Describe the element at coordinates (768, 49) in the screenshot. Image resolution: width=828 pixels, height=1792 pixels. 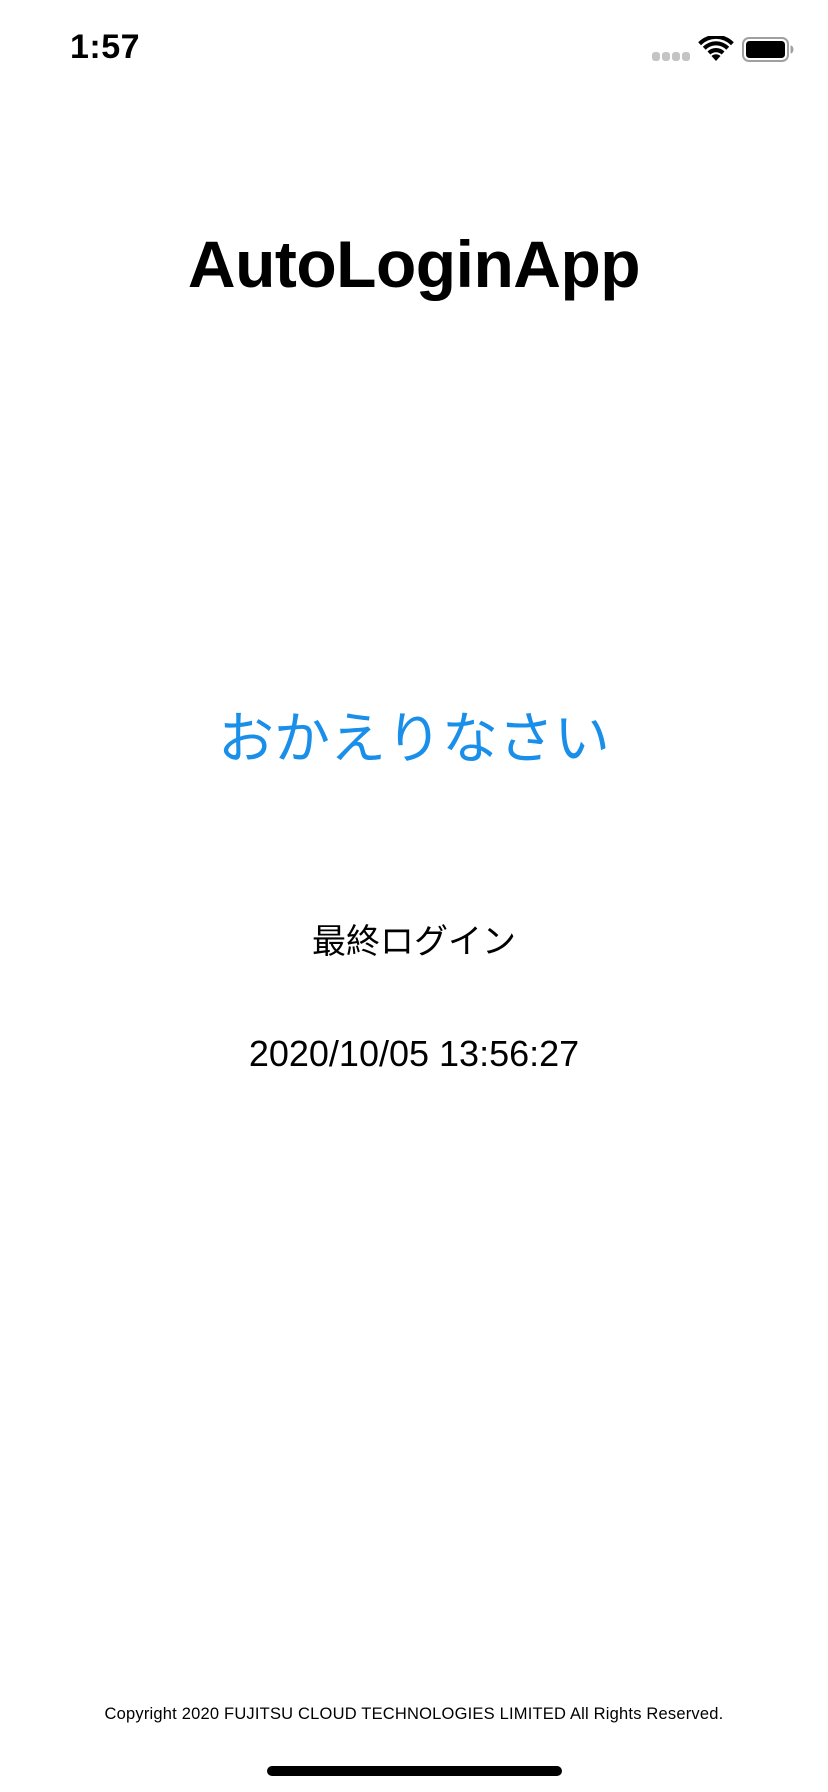
I see `battery-icon` at that location.